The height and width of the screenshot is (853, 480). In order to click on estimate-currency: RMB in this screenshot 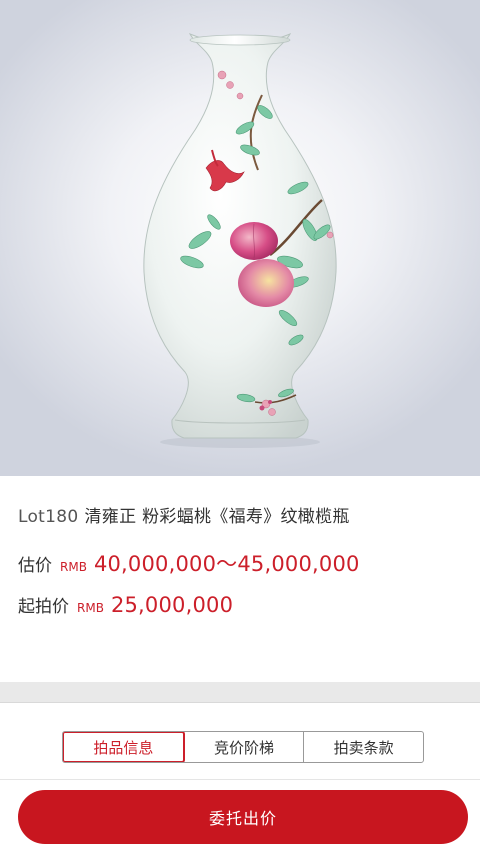, I will do `click(73, 567)`.